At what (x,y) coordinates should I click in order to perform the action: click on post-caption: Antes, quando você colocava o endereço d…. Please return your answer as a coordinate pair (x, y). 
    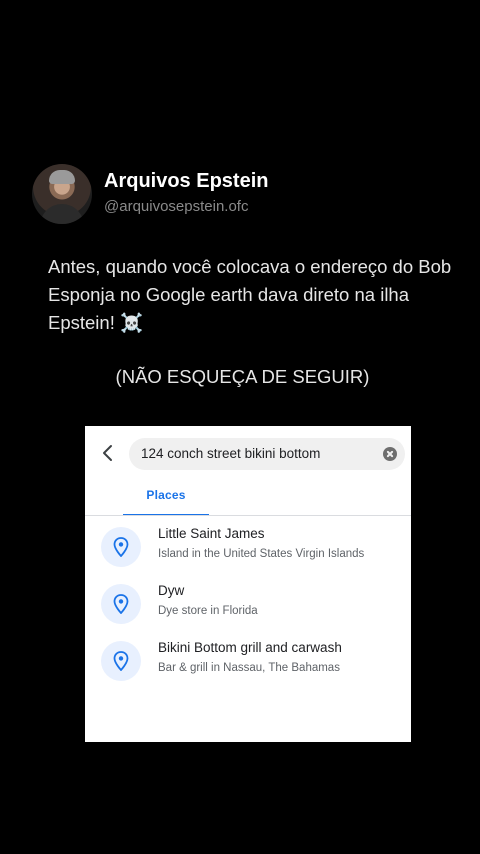
    Looking at the image, I should click on (250, 294).